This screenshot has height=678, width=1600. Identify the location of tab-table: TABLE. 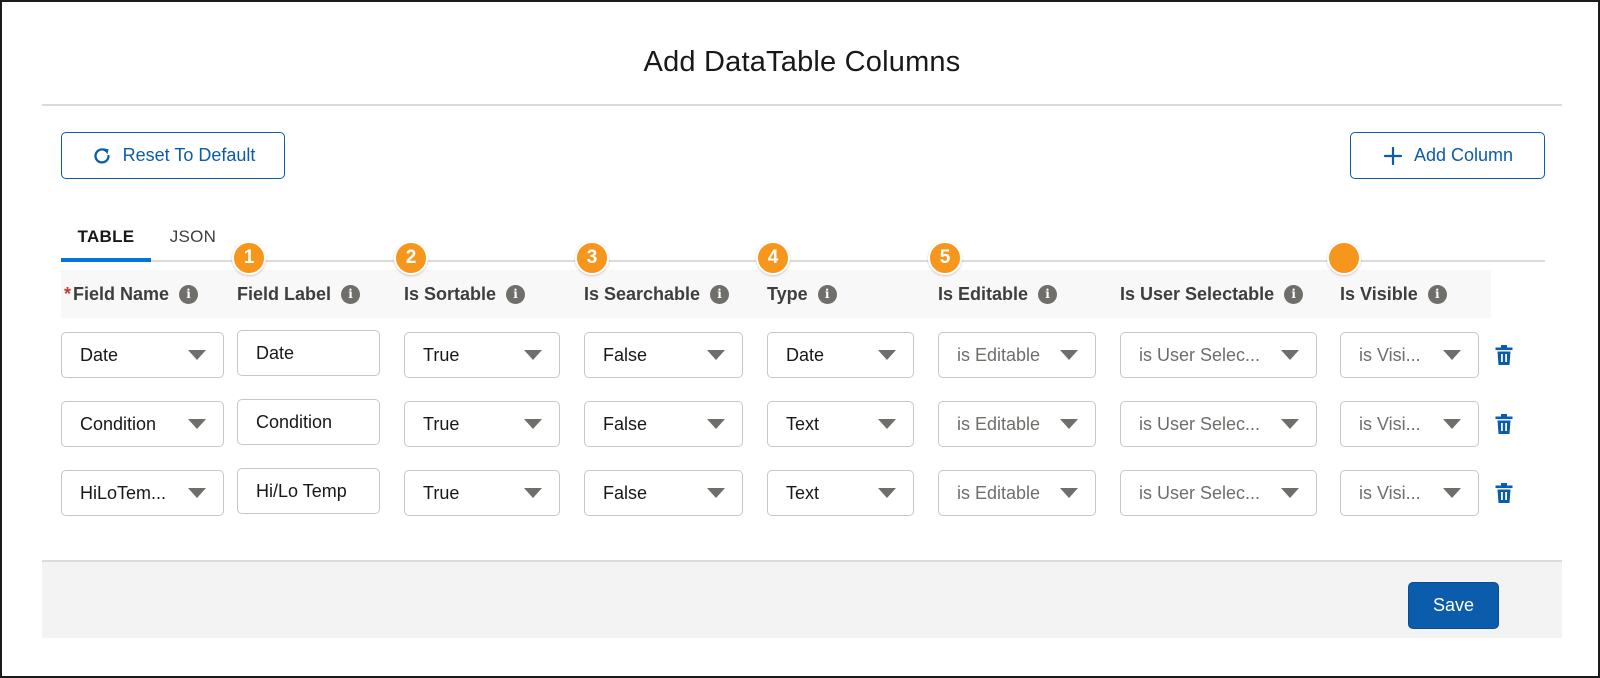
(106, 237).